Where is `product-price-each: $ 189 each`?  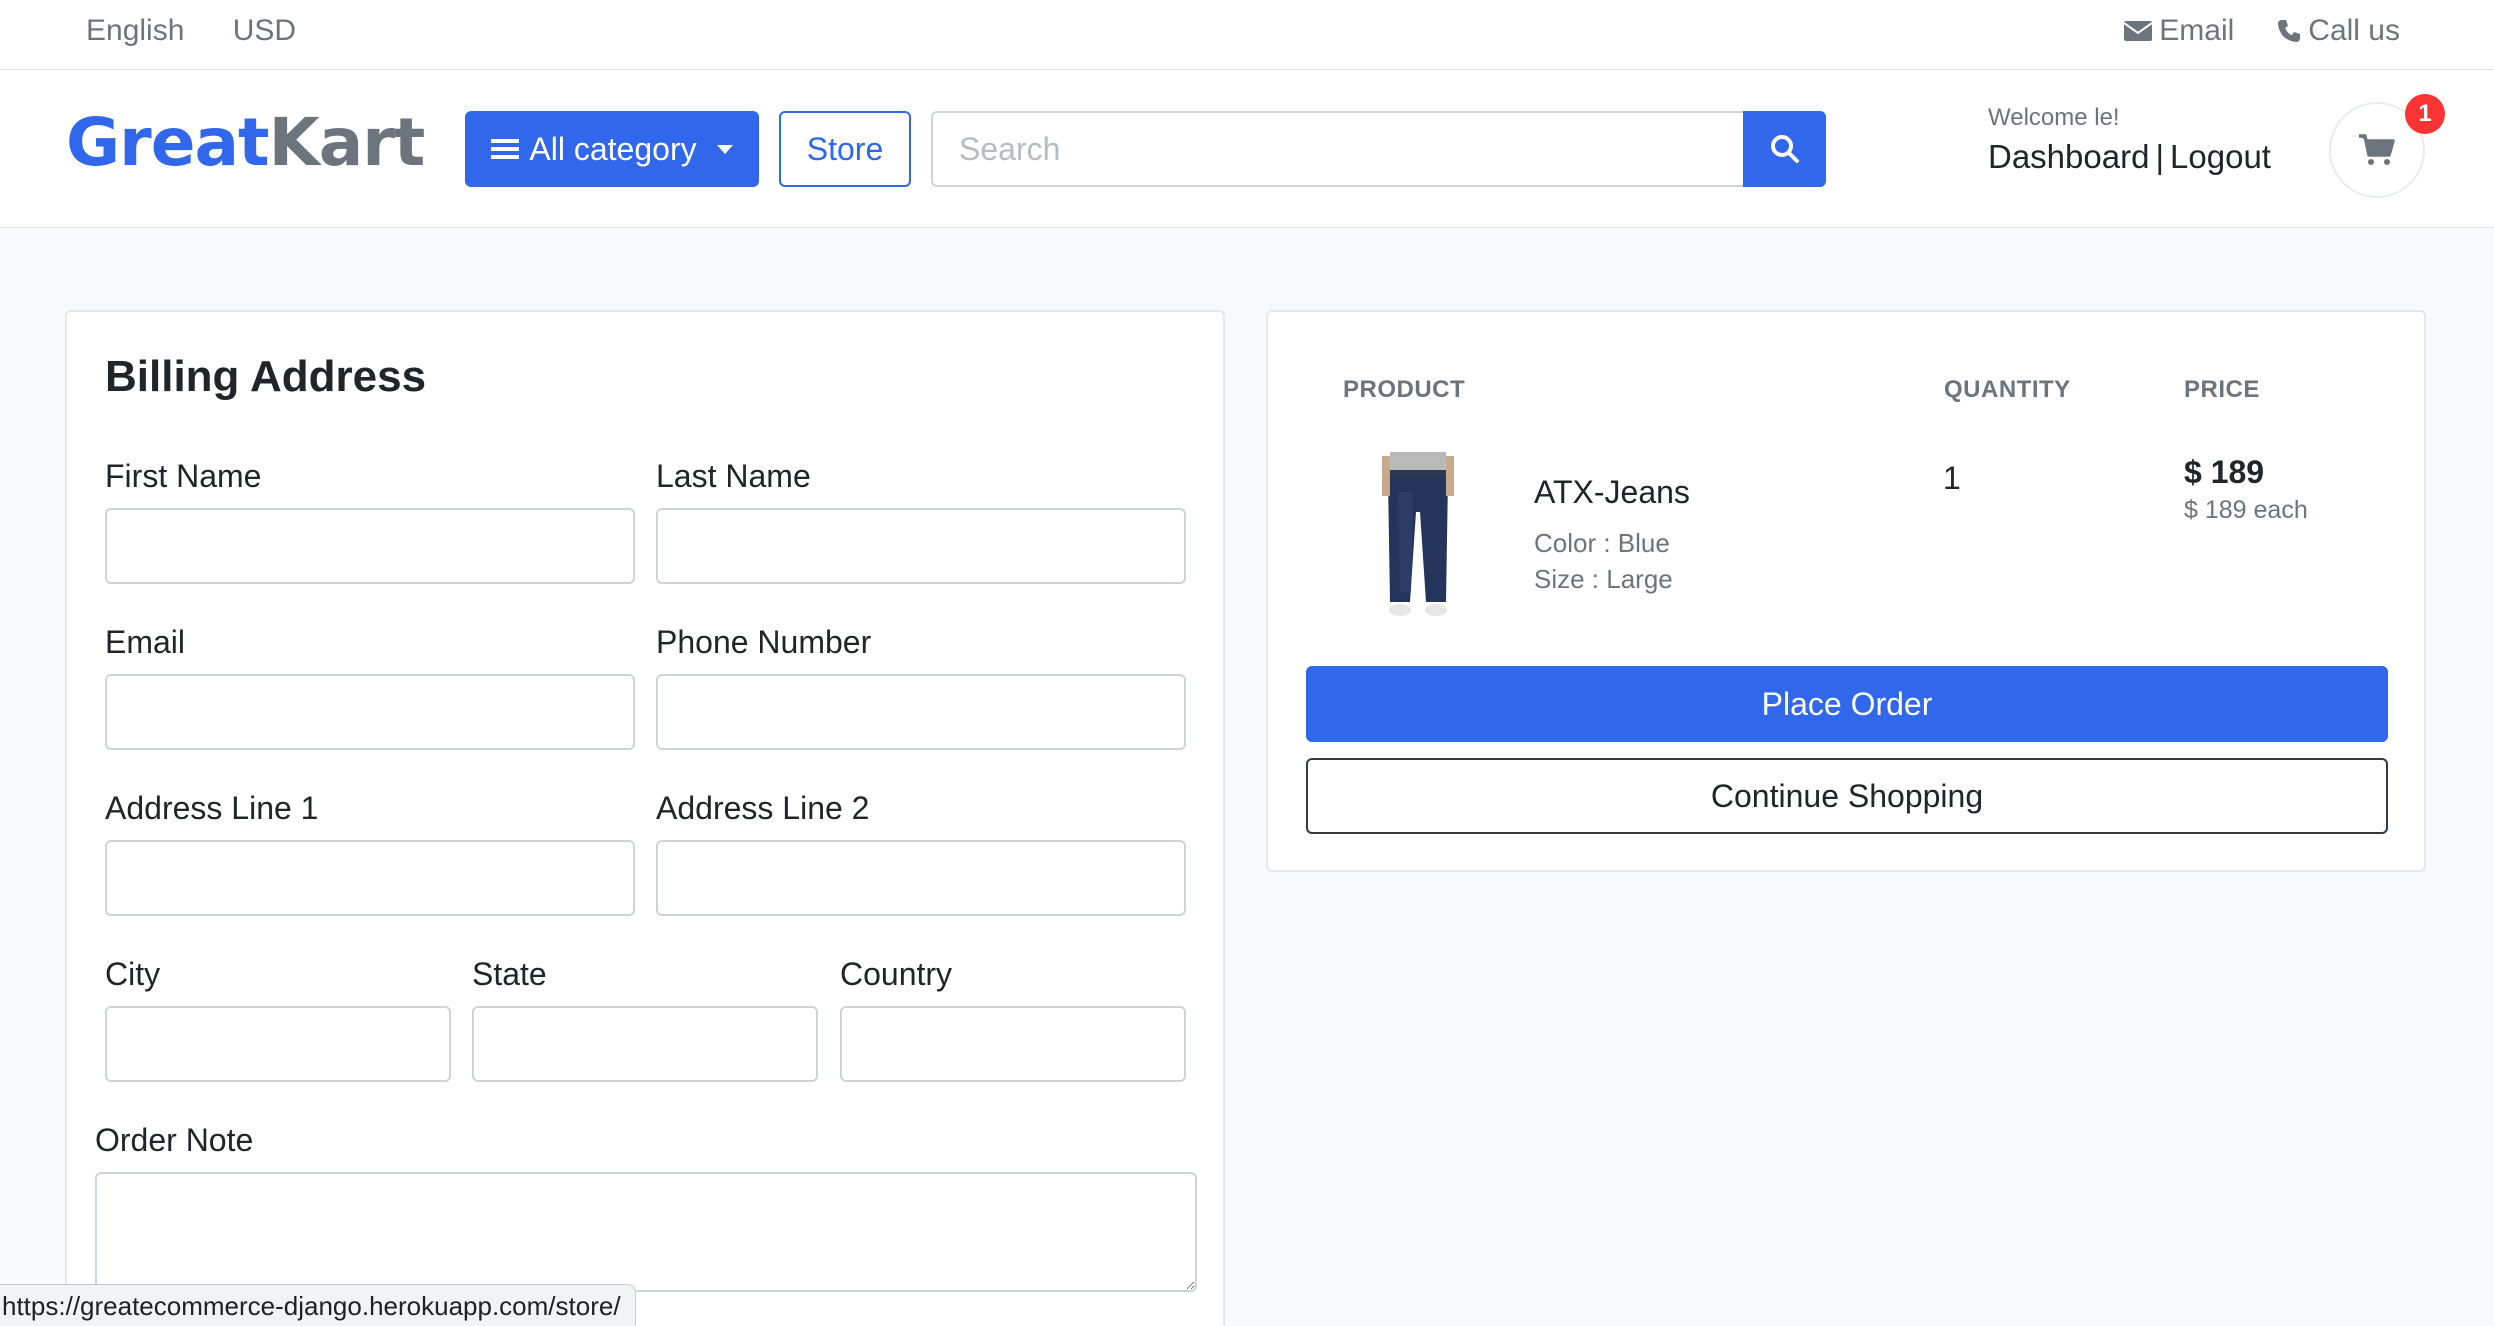
product-price-each: $ 189 each is located at coordinates (2246, 510).